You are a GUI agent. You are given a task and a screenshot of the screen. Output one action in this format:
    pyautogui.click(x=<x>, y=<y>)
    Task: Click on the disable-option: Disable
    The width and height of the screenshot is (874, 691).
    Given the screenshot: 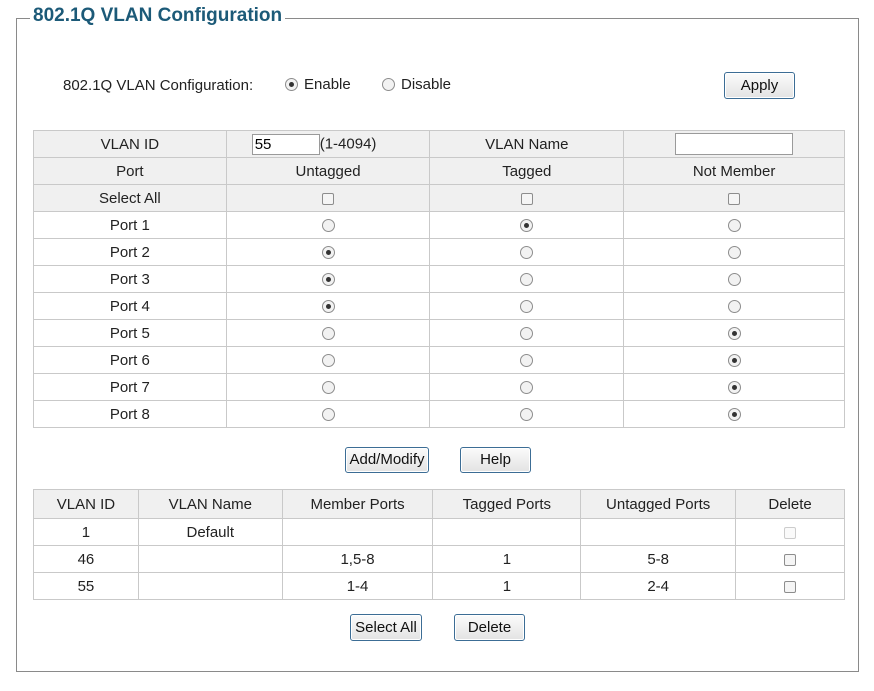 What is the action you would take?
    pyautogui.click(x=416, y=84)
    